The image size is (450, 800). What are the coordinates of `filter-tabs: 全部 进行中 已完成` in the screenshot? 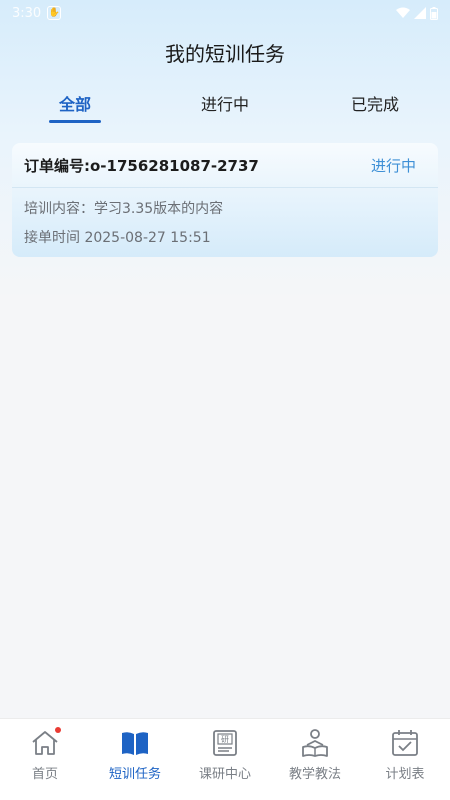 It's located at (225, 108).